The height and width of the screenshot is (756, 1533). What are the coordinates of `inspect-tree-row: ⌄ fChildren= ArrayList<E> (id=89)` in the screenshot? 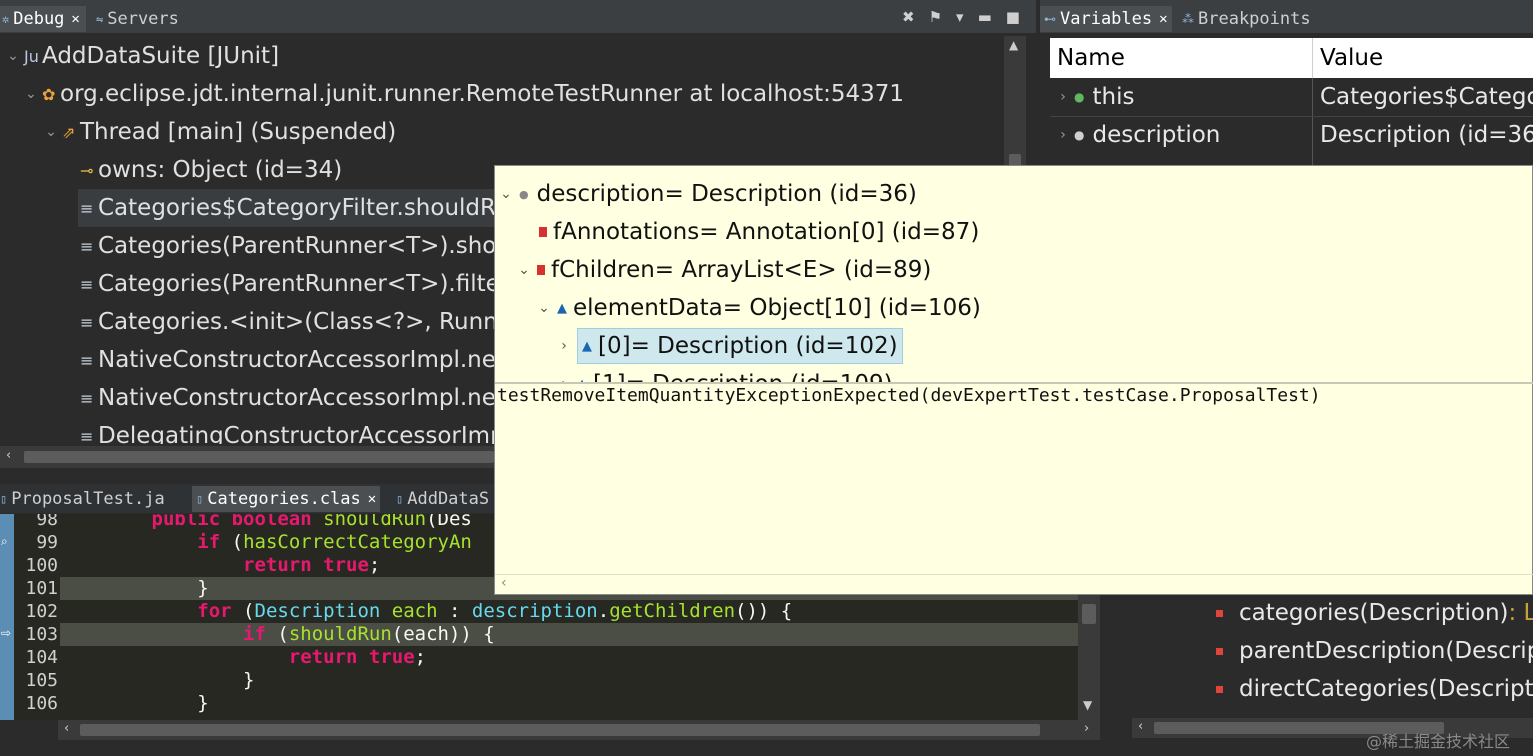 It's located at (724, 270).